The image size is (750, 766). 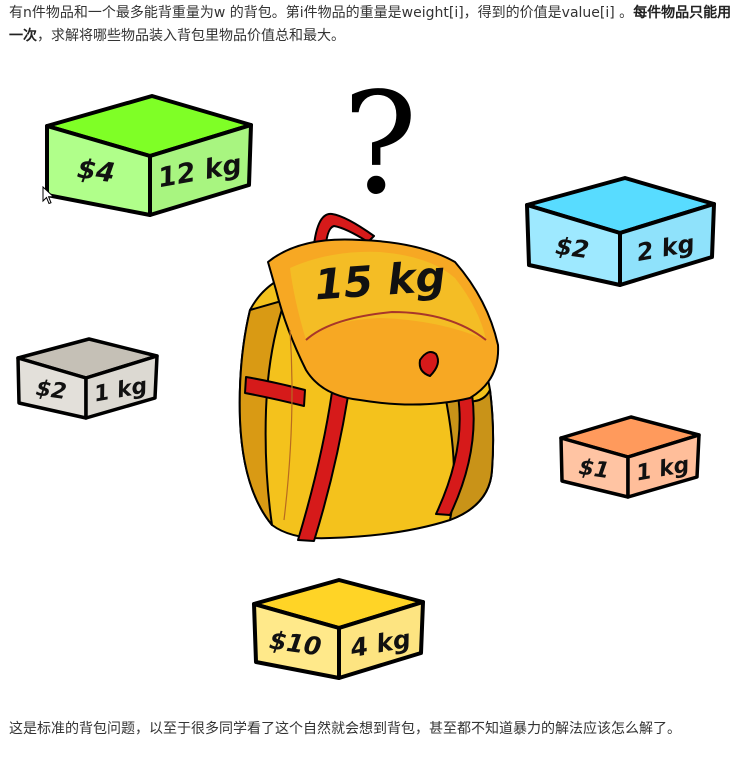 I want to click on question-mark: ?, so click(x=379, y=144).